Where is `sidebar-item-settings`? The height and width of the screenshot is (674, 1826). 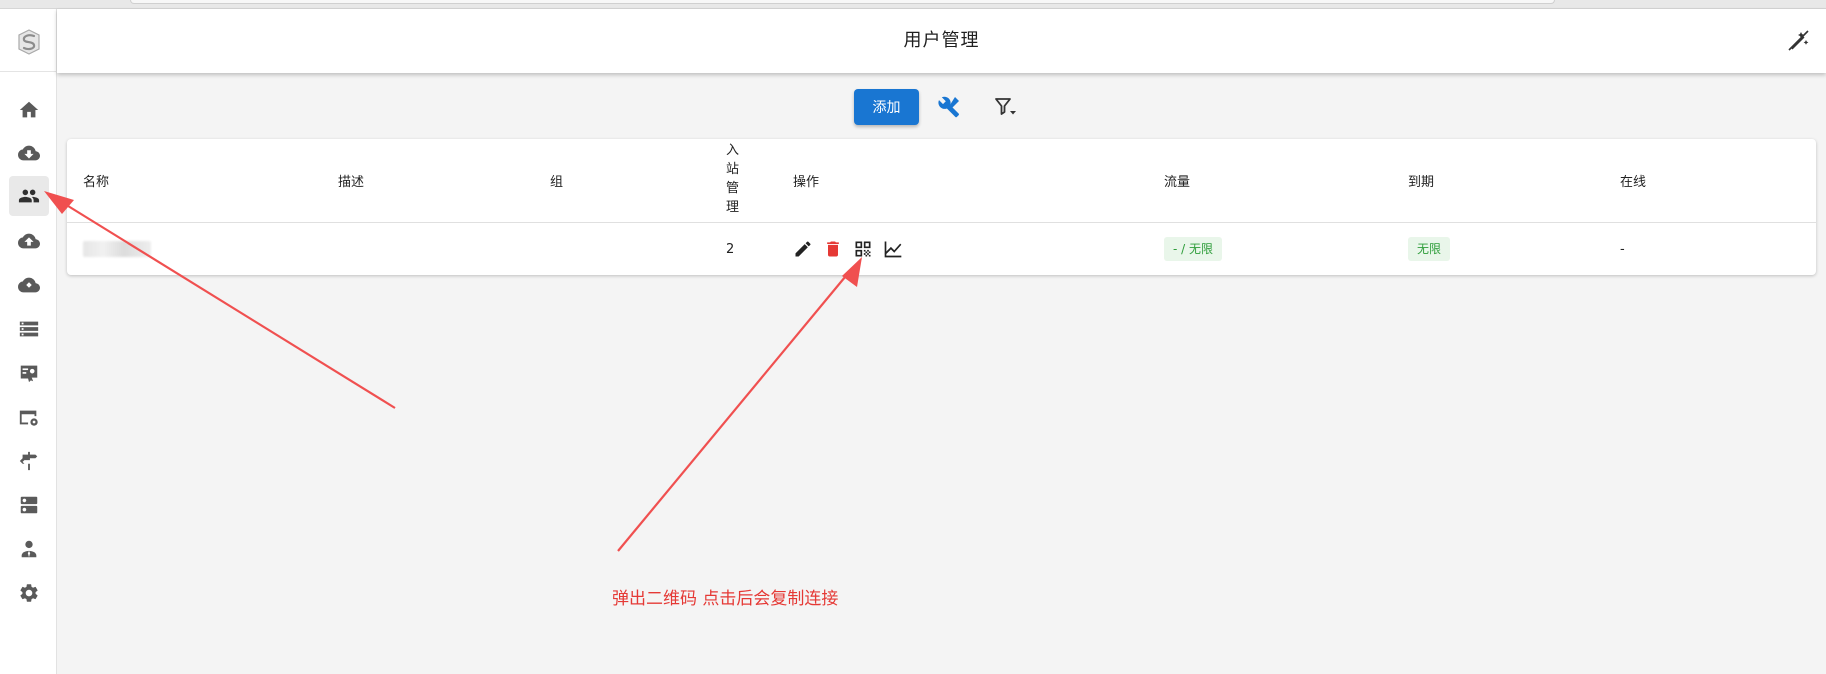
sidebar-item-settings is located at coordinates (29, 593).